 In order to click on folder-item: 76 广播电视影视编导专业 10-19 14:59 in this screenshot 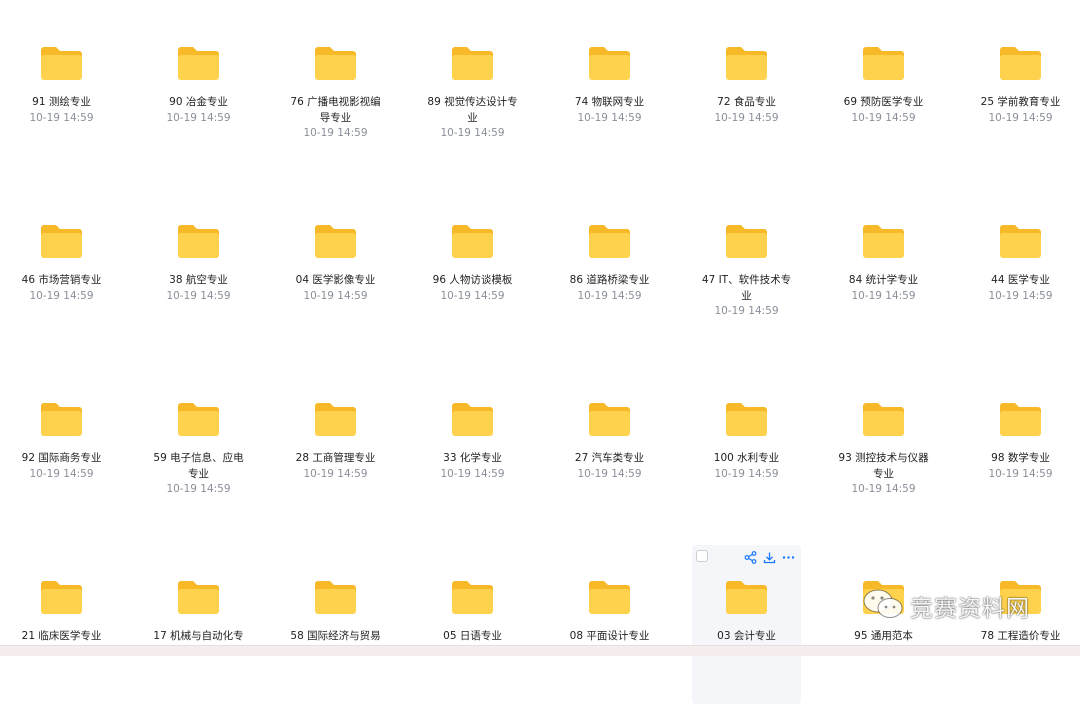, I will do `click(335, 85)`.